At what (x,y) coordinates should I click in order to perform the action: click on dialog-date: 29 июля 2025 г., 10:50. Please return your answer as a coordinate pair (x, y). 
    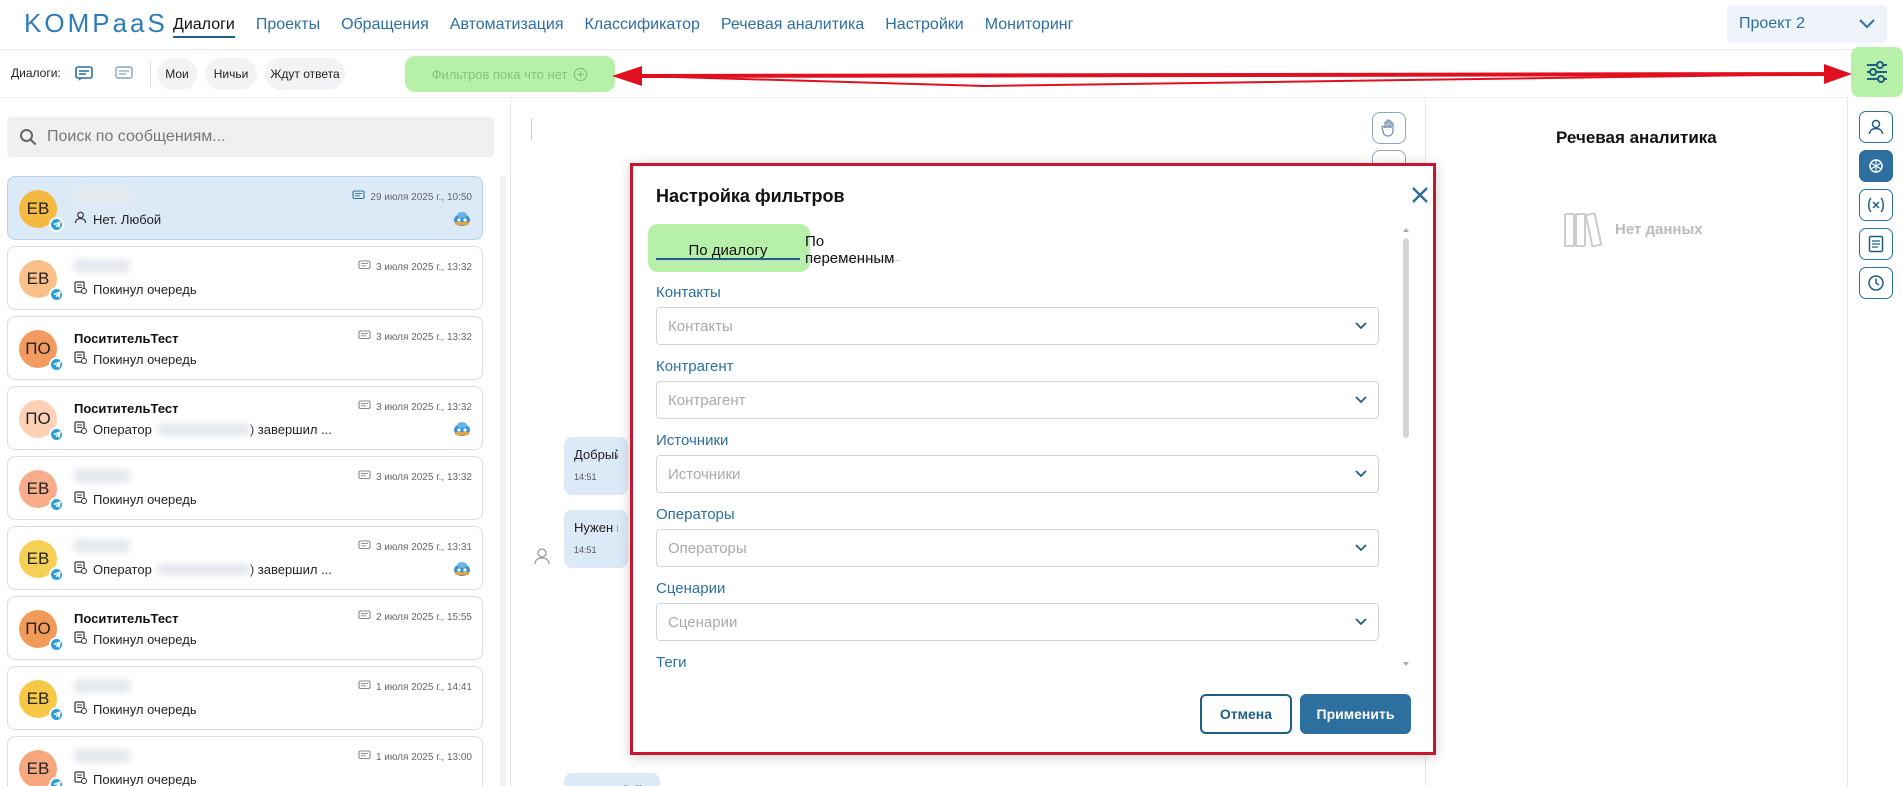
    Looking at the image, I should click on (412, 197).